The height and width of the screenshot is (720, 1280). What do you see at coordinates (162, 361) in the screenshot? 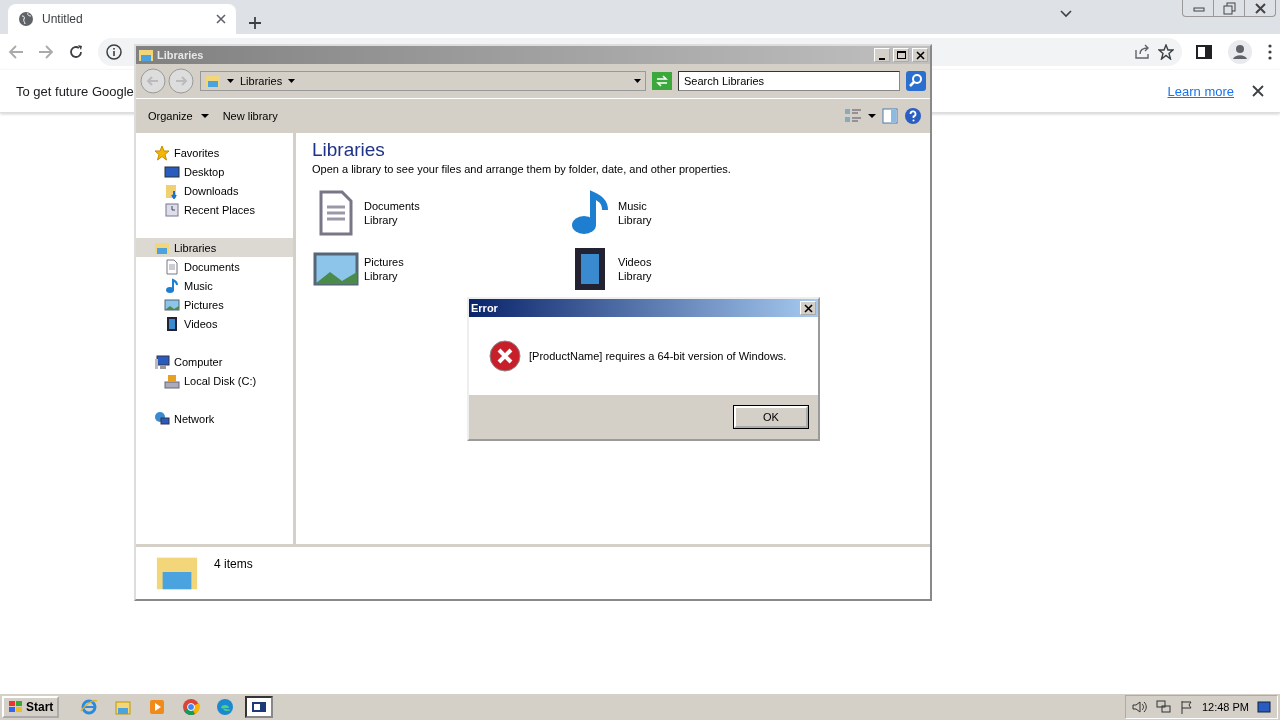
I see `computer-icon` at bounding box center [162, 361].